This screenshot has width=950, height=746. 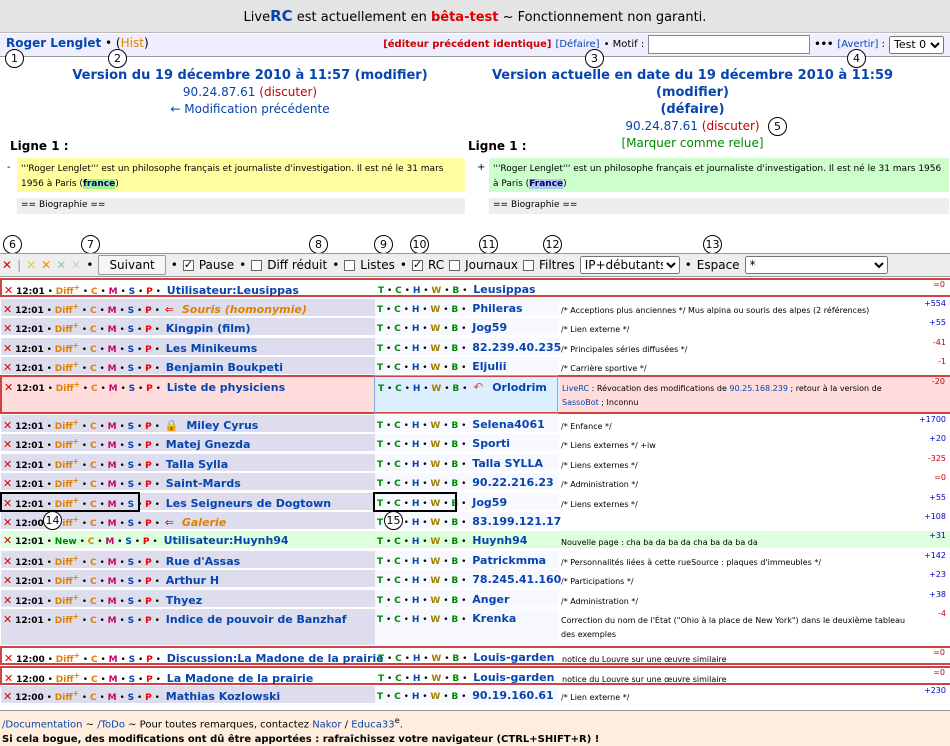 What do you see at coordinates (516, 521) in the screenshot?
I see `user-link: 83.199.121.17` at bounding box center [516, 521].